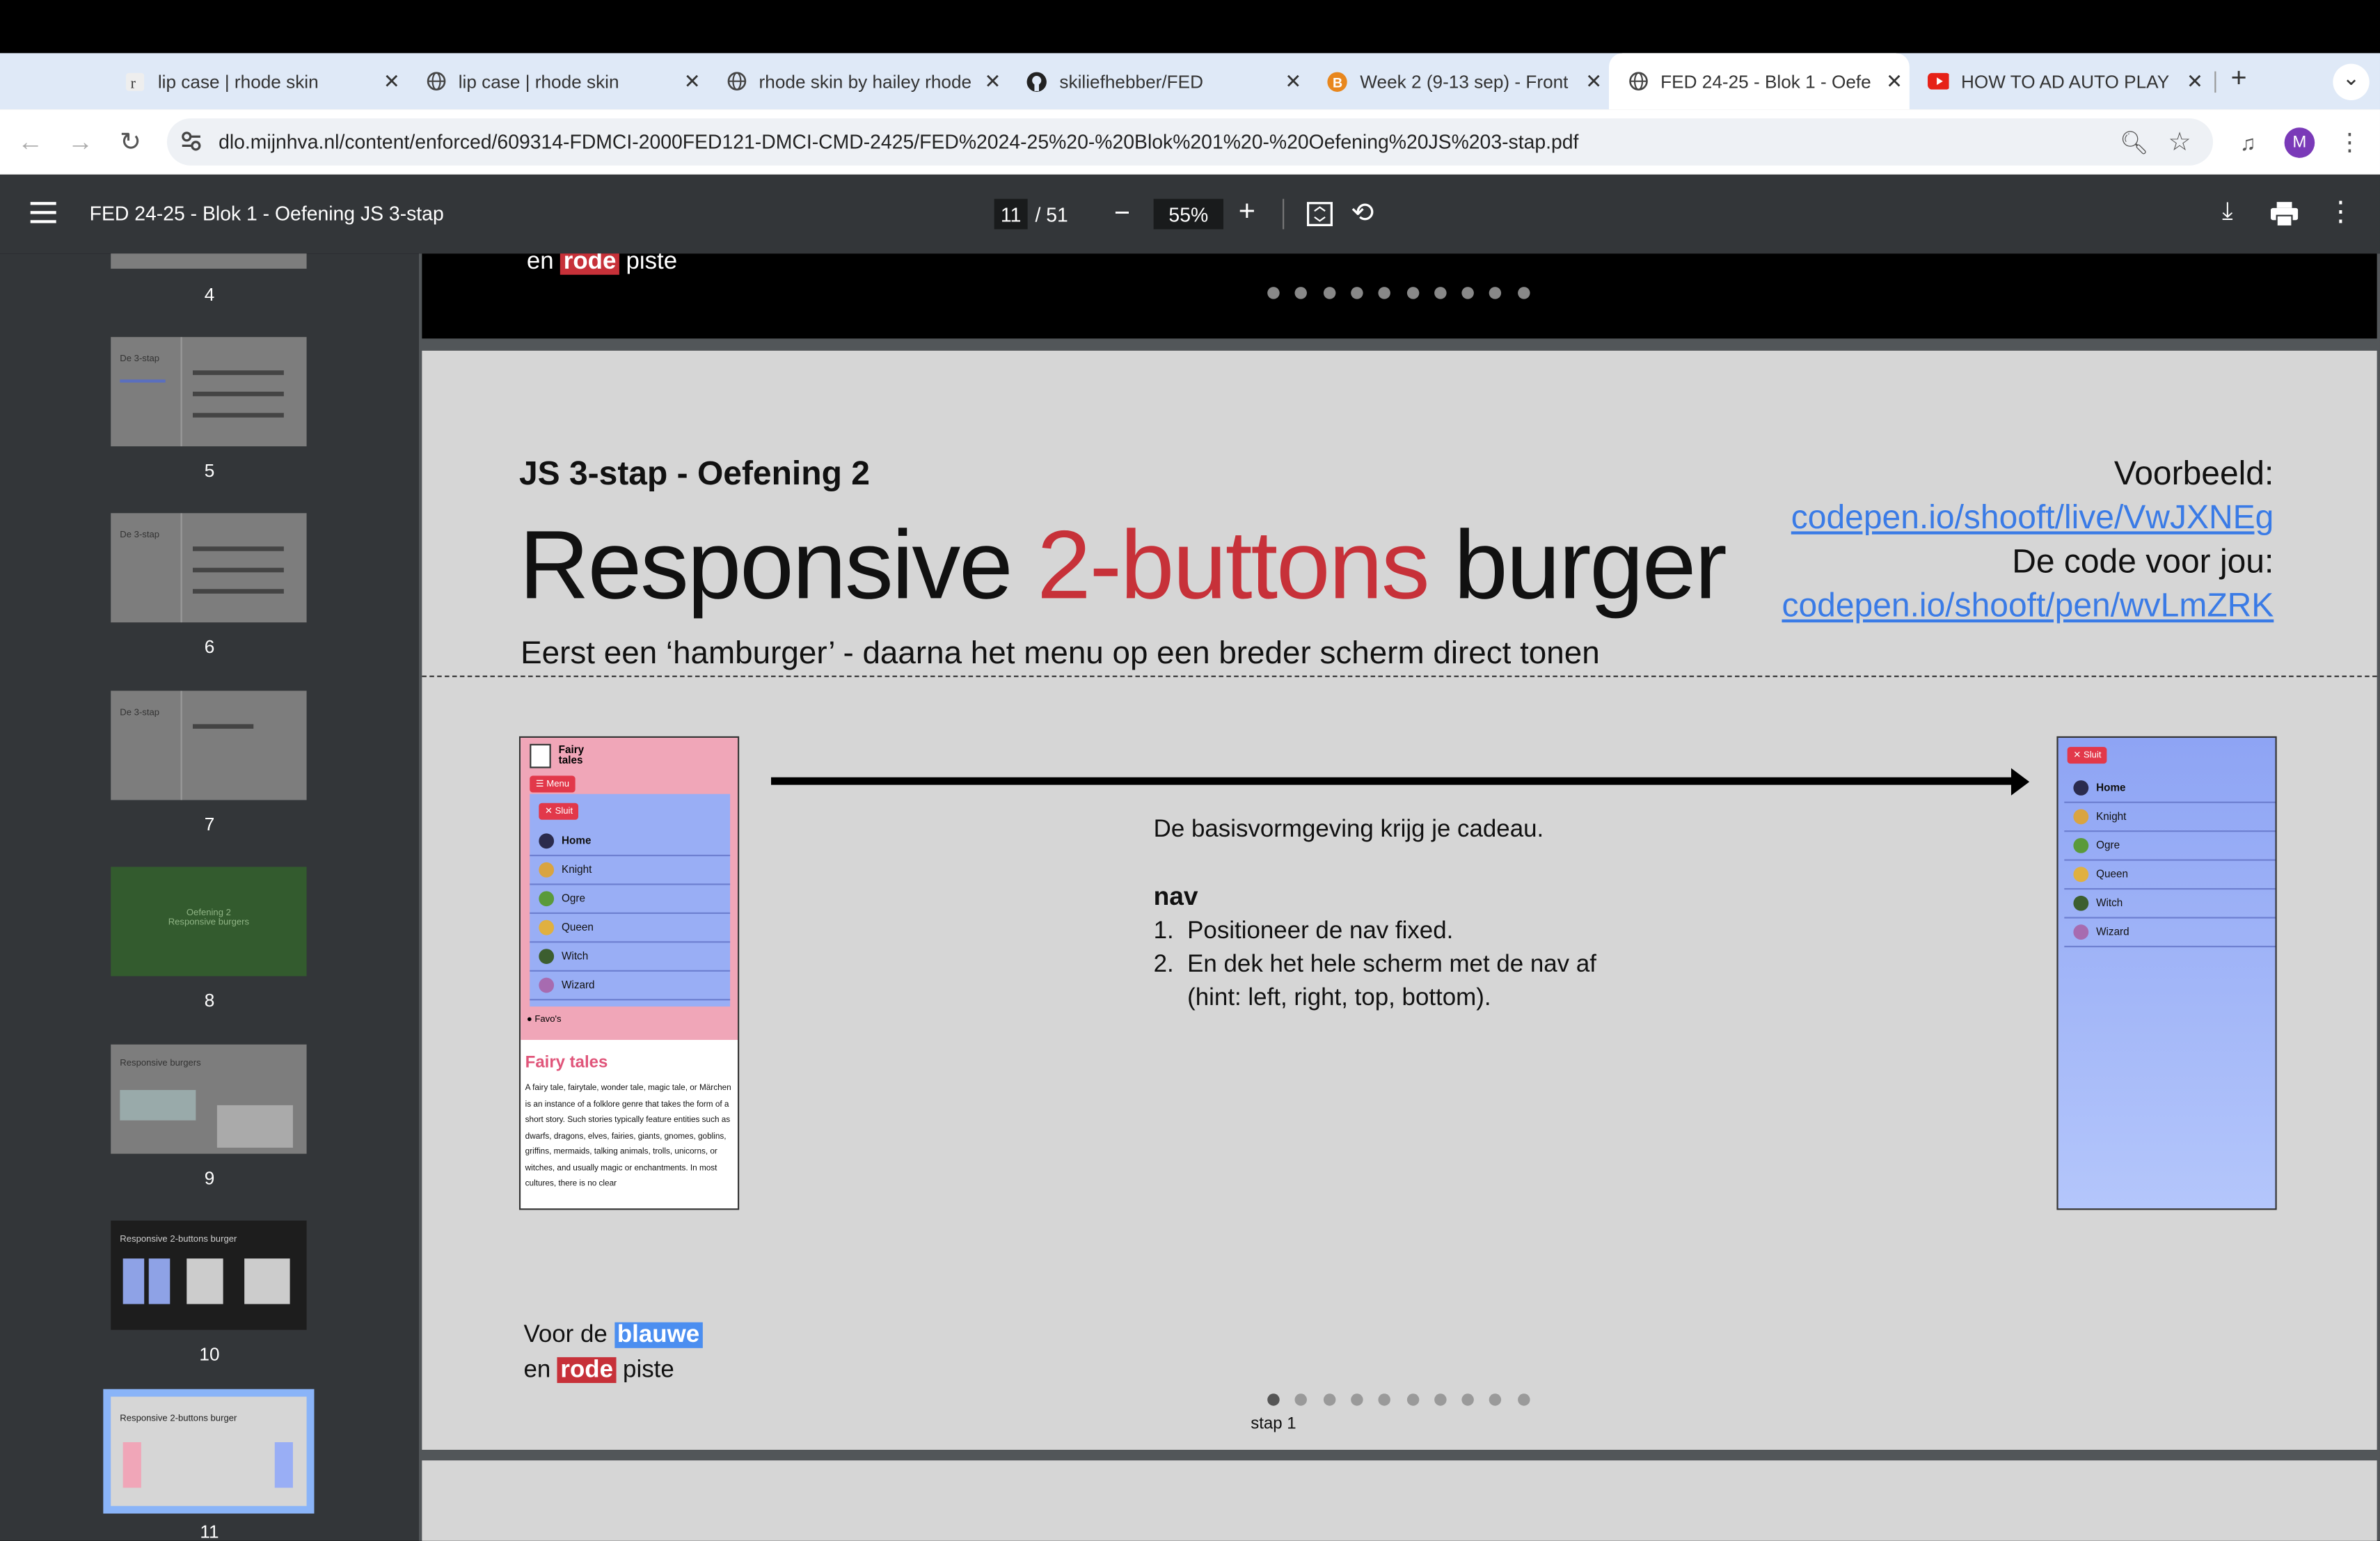  What do you see at coordinates (1122, 214) in the screenshot?
I see `zoom-out-icon: −` at bounding box center [1122, 214].